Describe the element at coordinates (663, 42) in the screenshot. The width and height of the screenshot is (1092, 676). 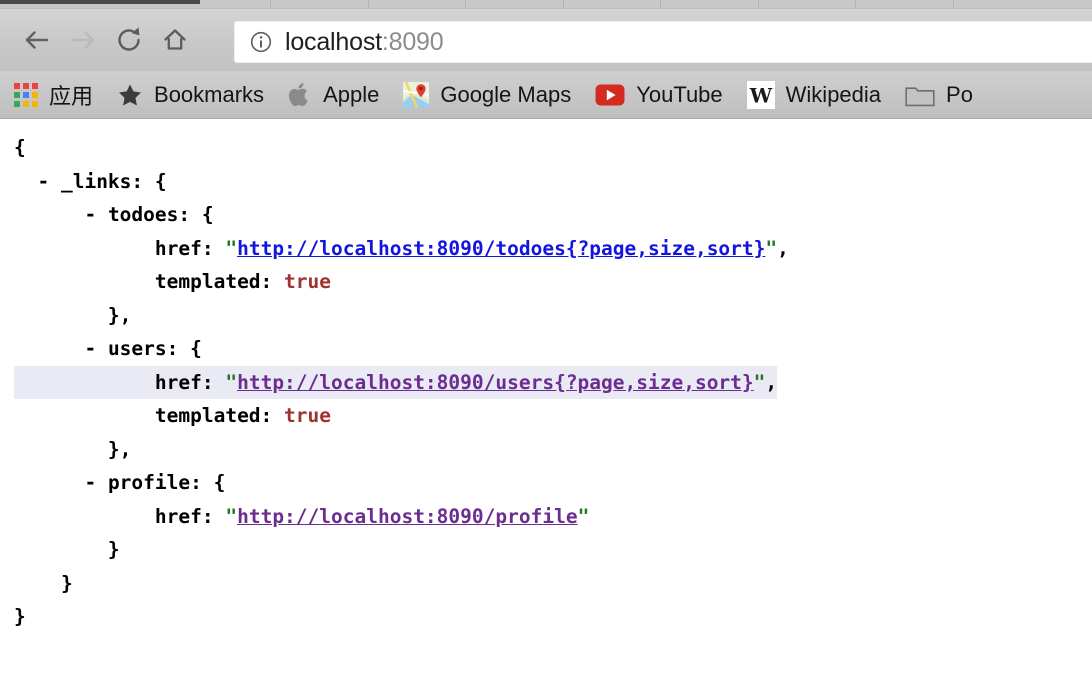
I see `address-bar: localhost:8090` at that location.